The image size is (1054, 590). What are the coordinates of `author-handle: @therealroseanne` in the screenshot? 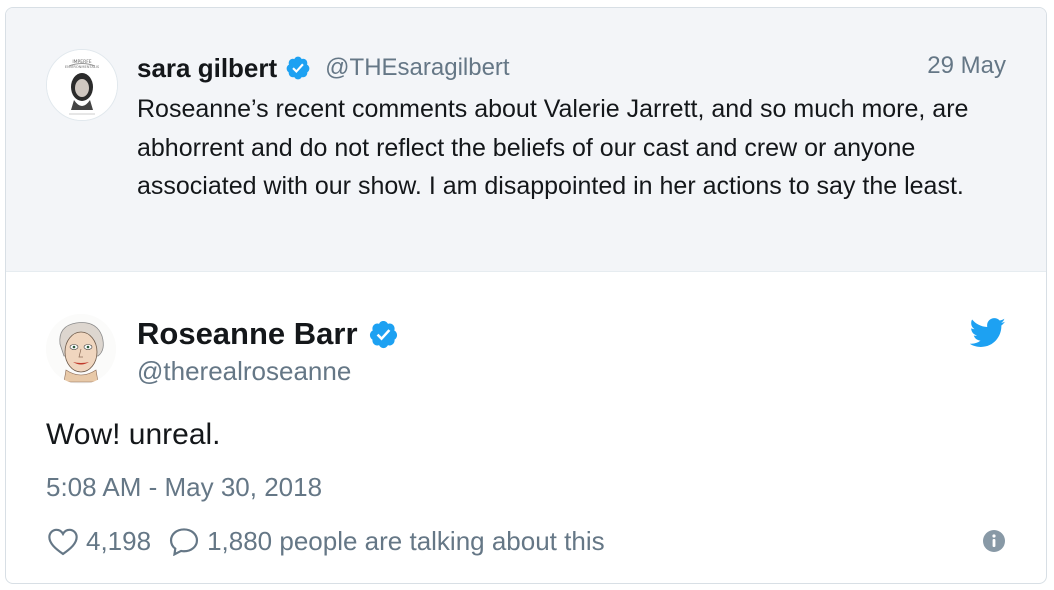 It's located at (244, 371).